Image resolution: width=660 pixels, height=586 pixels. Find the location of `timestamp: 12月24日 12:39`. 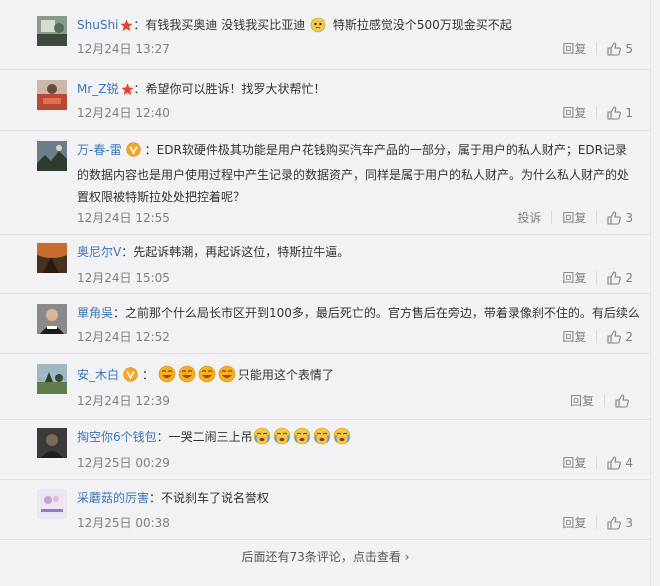

timestamp: 12月24日 12:39 is located at coordinates (123, 401).